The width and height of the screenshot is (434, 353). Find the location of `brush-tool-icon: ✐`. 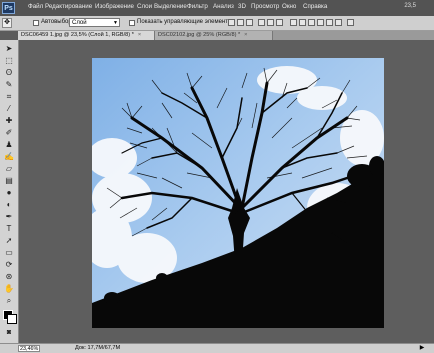

brush-tool-icon: ✐ is located at coordinates (9, 133).